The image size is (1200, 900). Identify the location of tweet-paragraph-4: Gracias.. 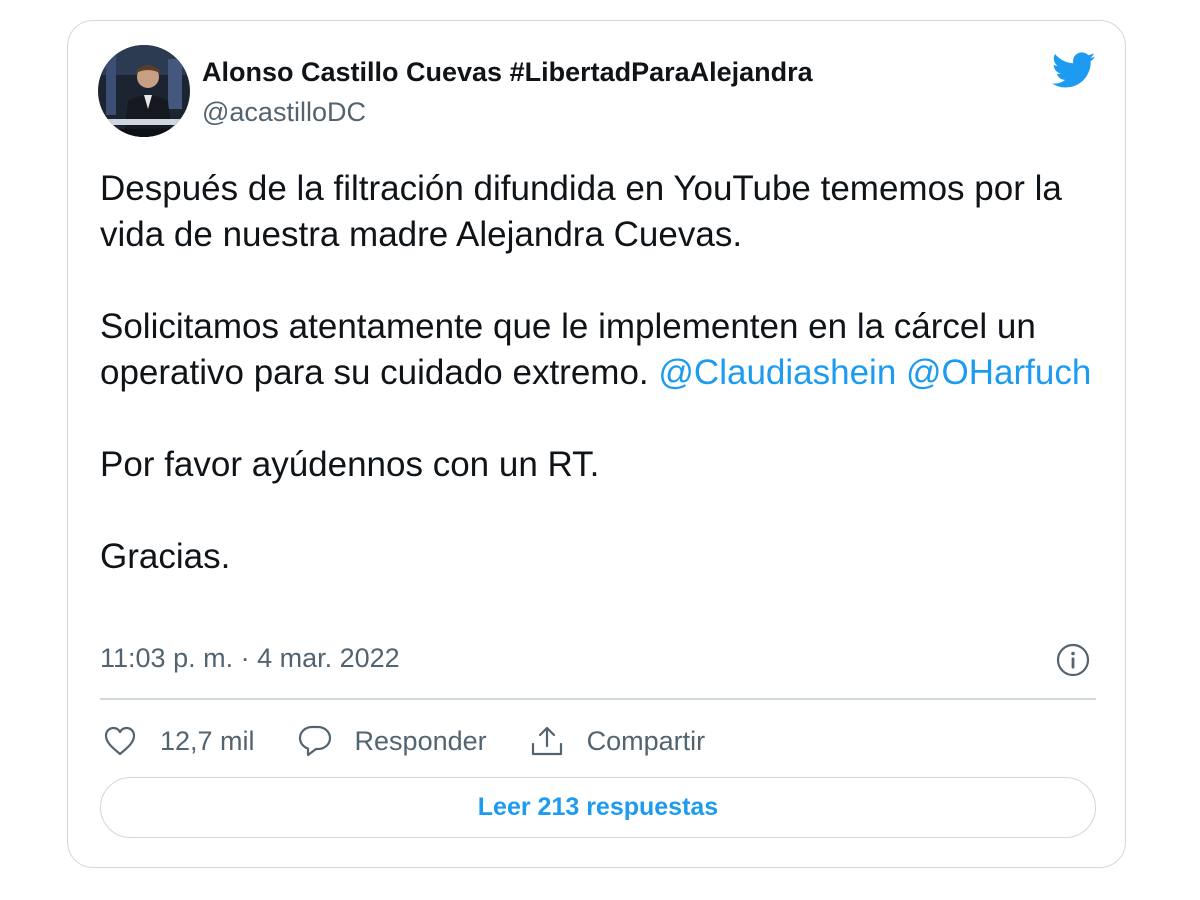
(165, 556).